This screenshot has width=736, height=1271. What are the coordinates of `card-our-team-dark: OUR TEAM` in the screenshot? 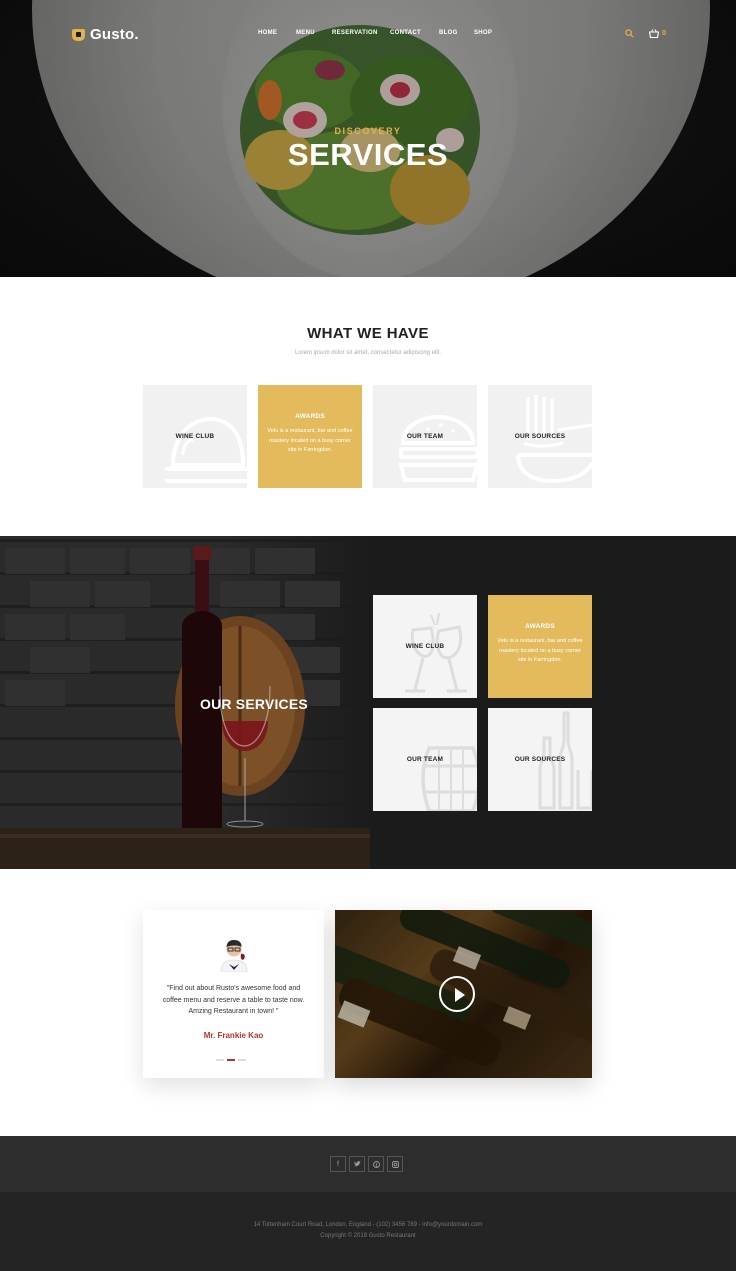 It's located at (425, 759).